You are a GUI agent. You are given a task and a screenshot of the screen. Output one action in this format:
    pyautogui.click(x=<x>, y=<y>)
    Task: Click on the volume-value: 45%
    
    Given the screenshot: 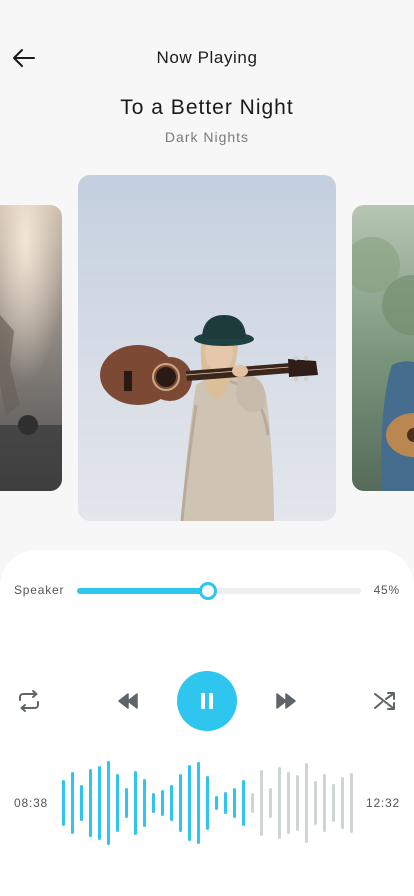 What is the action you would take?
    pyautogui.click(x=386, y=590)
    